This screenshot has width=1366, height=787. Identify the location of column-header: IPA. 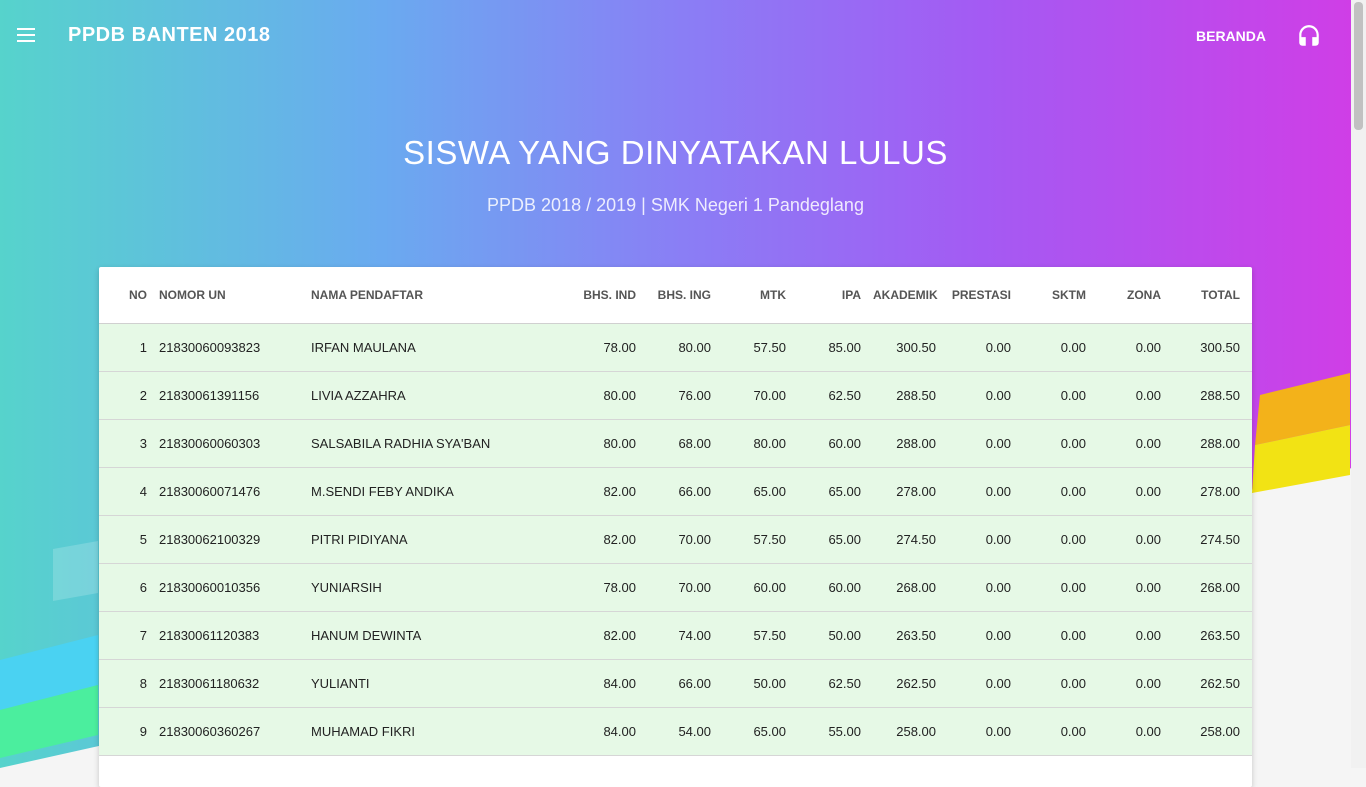
(835, 295).